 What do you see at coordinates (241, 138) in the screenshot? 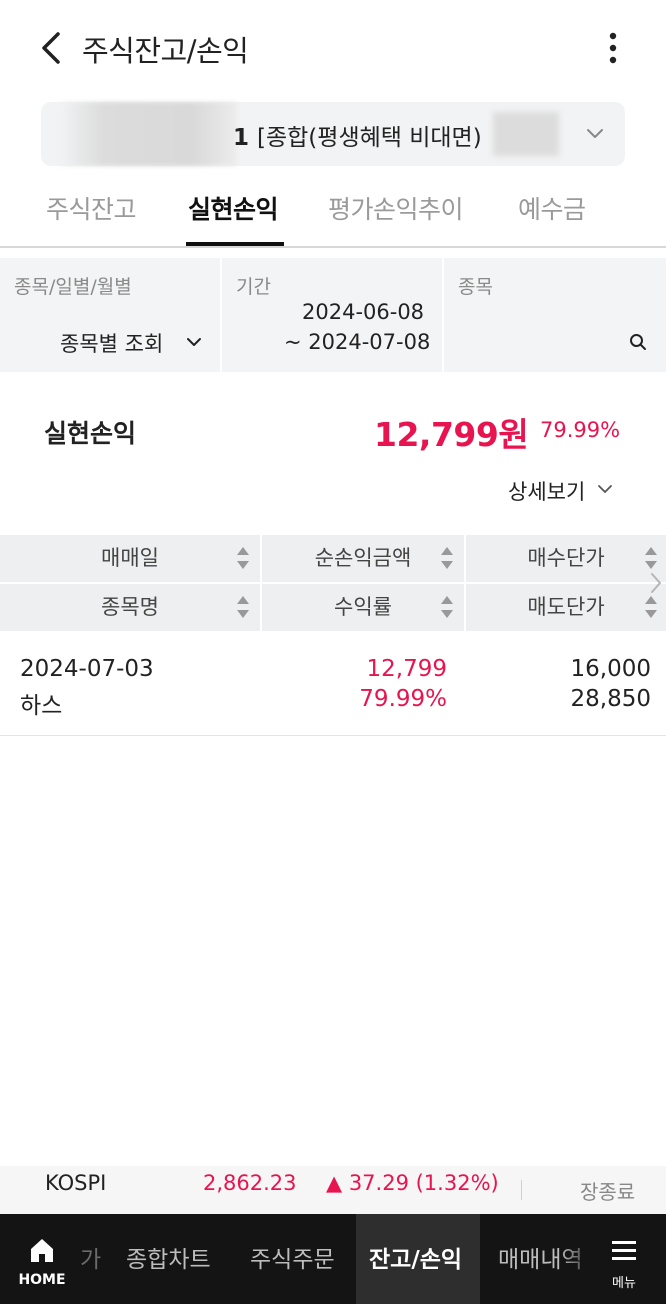
I see `account-number-suffix: 1` at bounding box center [241, 138].